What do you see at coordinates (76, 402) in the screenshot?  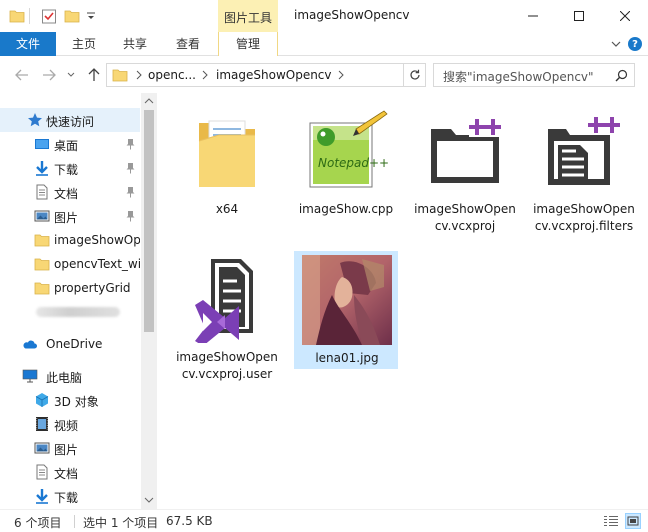 I see `sidebar-item-label: 3D 对象` at bounding box center [76, 402].